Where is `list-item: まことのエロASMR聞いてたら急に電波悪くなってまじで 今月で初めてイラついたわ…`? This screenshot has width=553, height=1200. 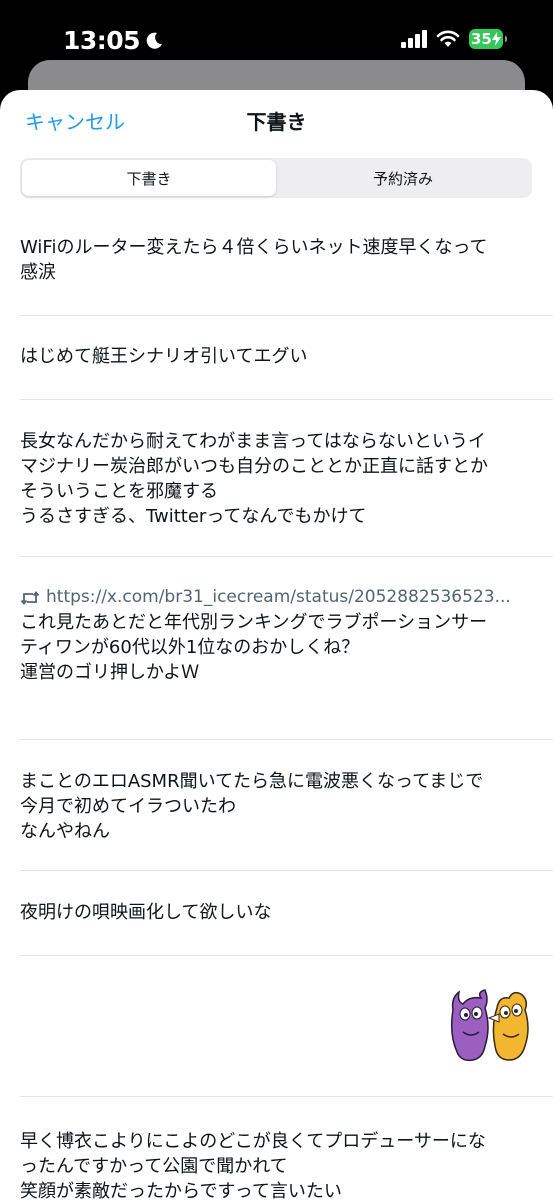 list-item: まことのエロASMR聞いてたら急に電波悪くなってまじで 今月で初めてイラついたわ… is located at coordinates (286, 805).